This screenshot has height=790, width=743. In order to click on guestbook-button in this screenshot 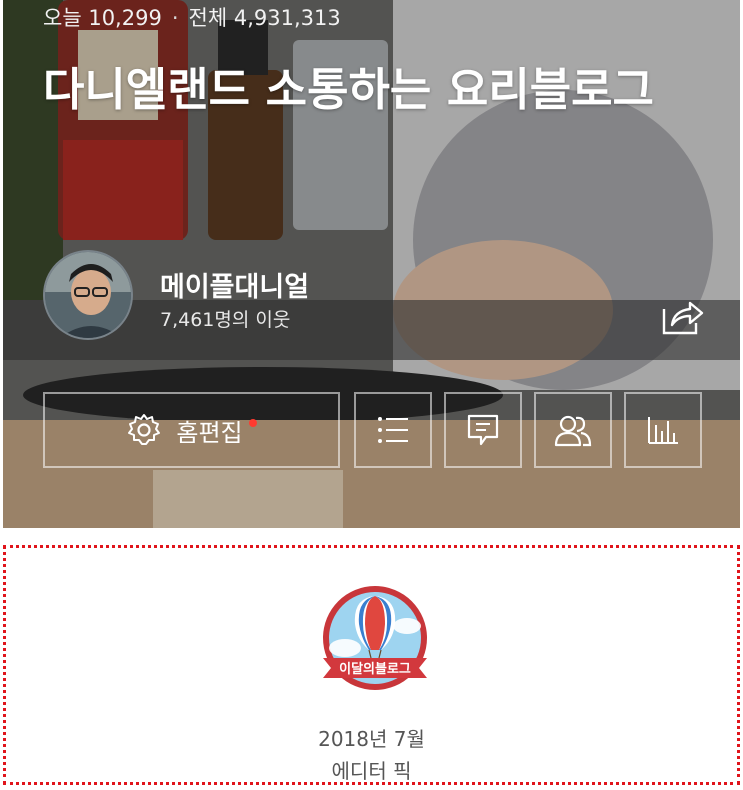, I will do `click(483, 430)`.